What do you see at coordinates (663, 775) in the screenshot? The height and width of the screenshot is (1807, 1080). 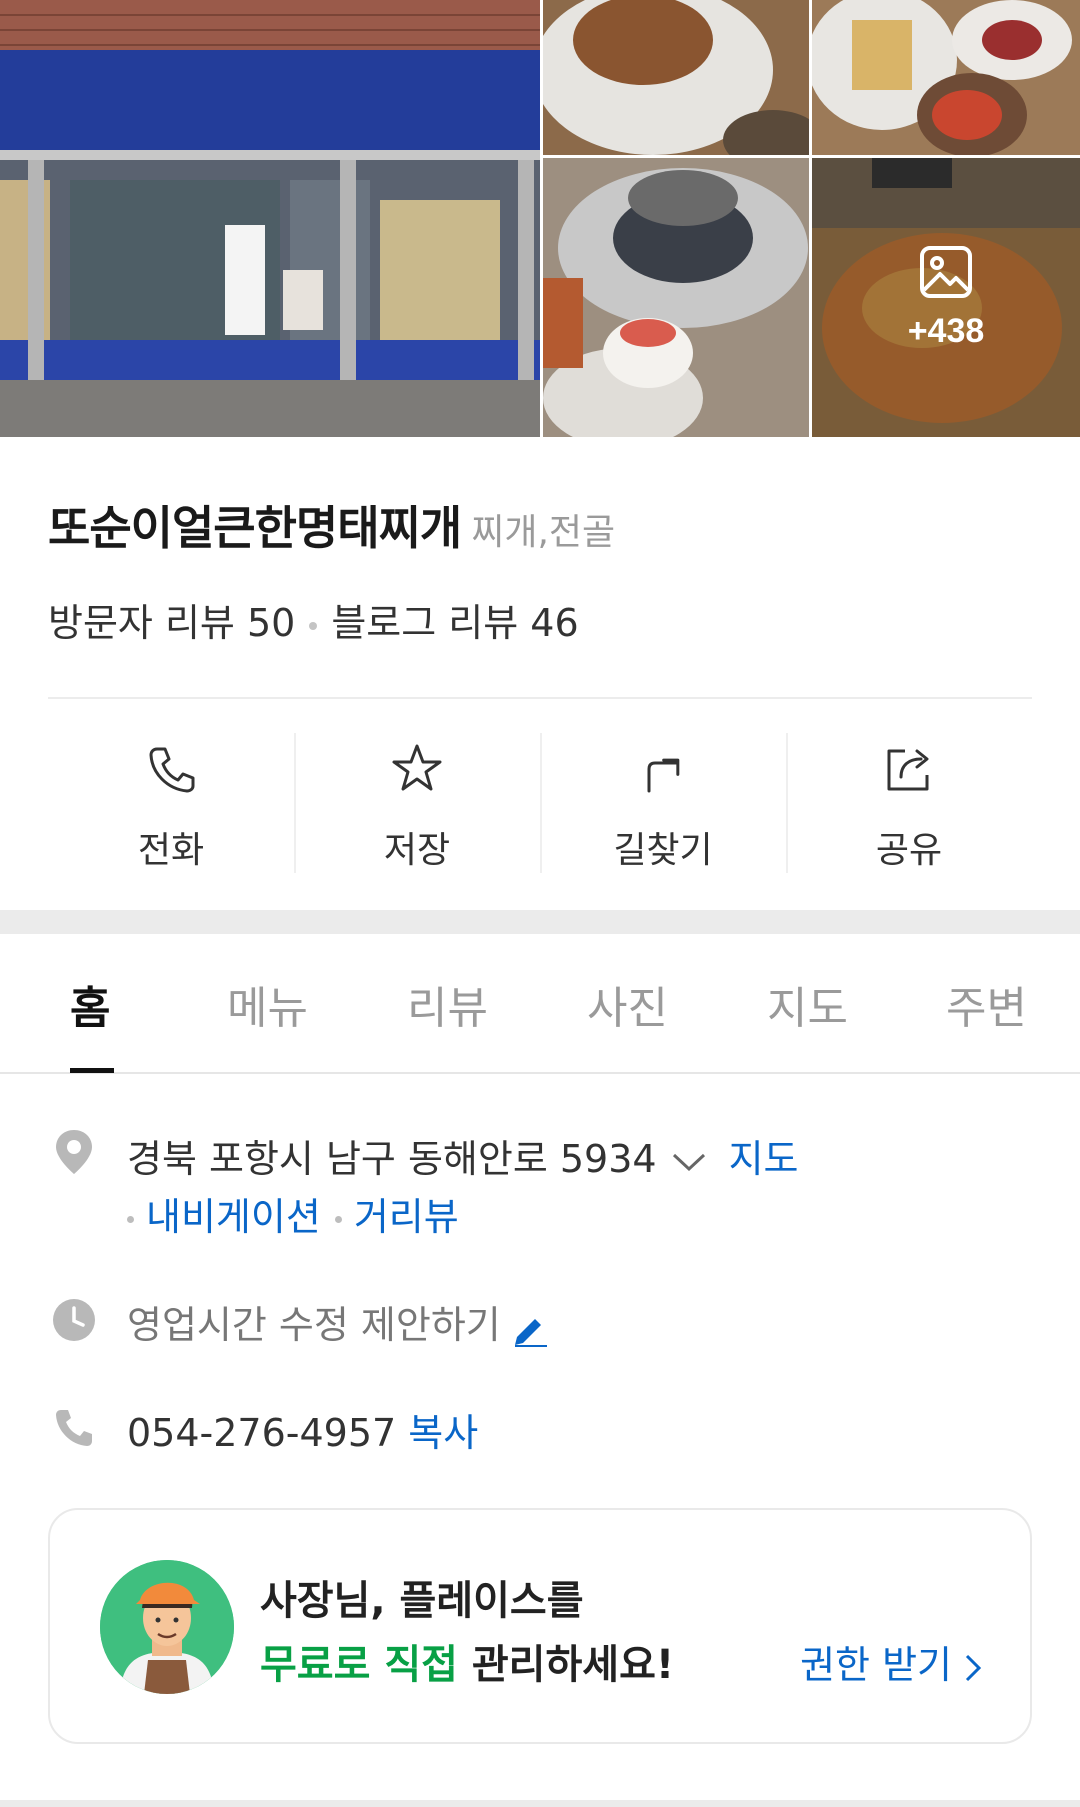 I see `directions-icon` at bounding box center [663, 775].